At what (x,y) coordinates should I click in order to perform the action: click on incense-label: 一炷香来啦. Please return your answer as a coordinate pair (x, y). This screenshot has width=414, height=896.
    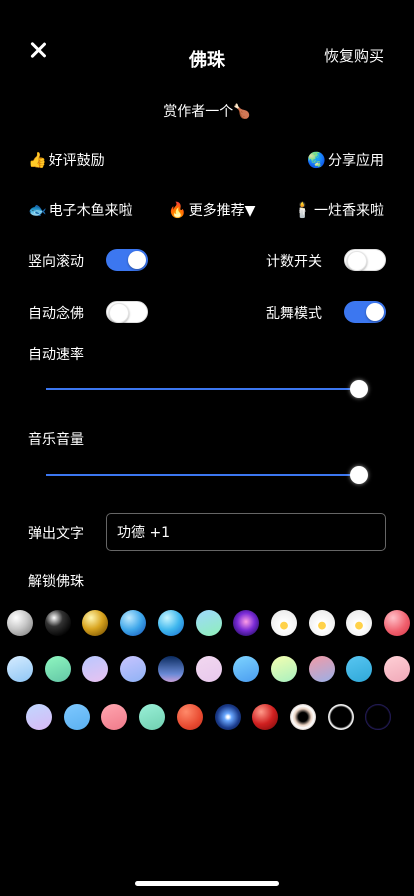
    Looking at the image, I should click on (349, 211).